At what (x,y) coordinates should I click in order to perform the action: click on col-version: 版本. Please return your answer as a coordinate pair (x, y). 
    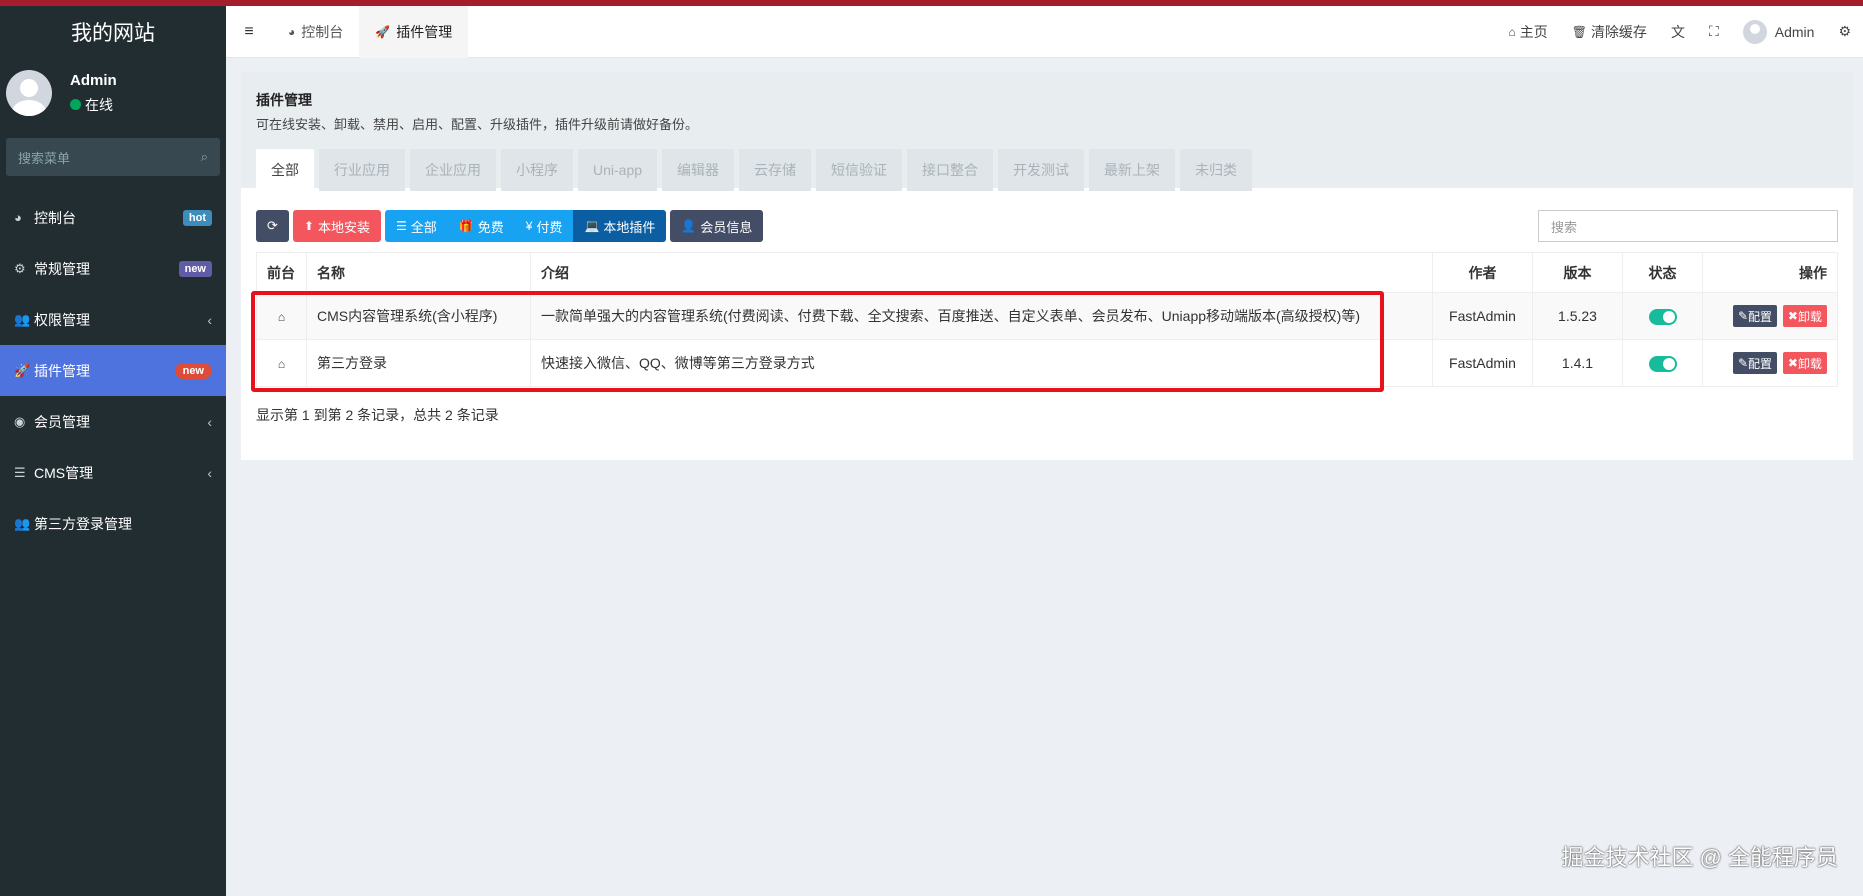
    Looking at the image, I should click on (1577, 272).